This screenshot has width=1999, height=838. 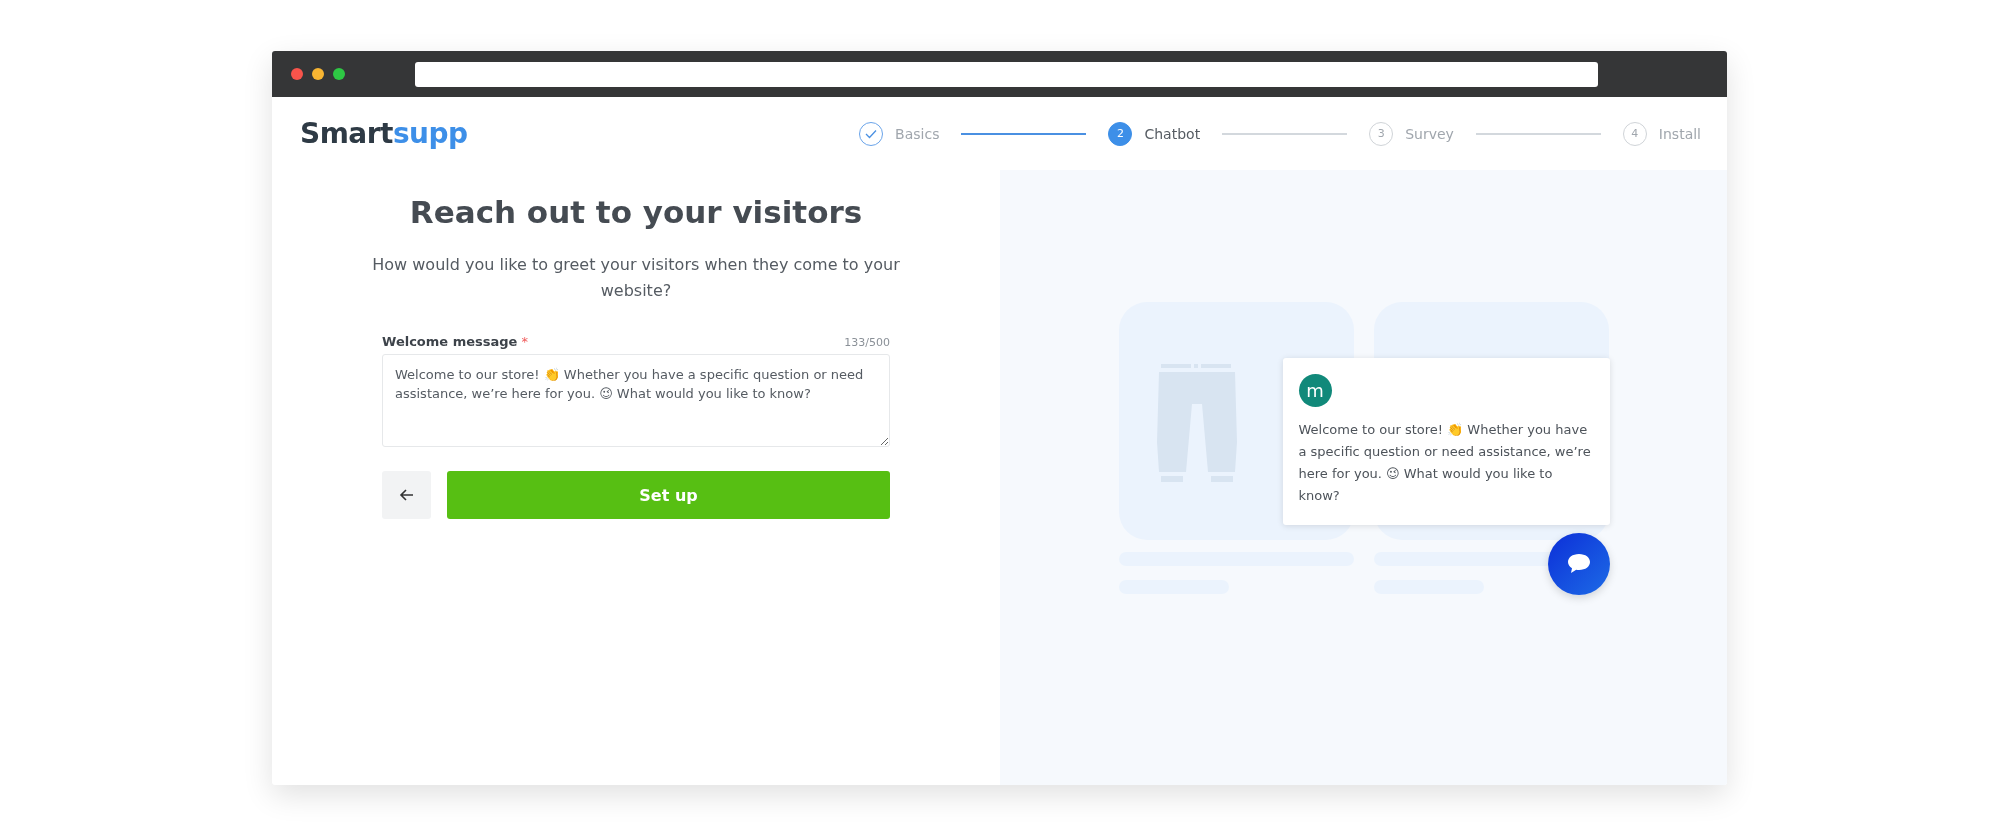 I want to click on chat-message: Welcome to our store! 👏 Whether you have a specific question or need assistance, we’re here for you. 😉 What would you like to know?, so click(x=1445, y=463).